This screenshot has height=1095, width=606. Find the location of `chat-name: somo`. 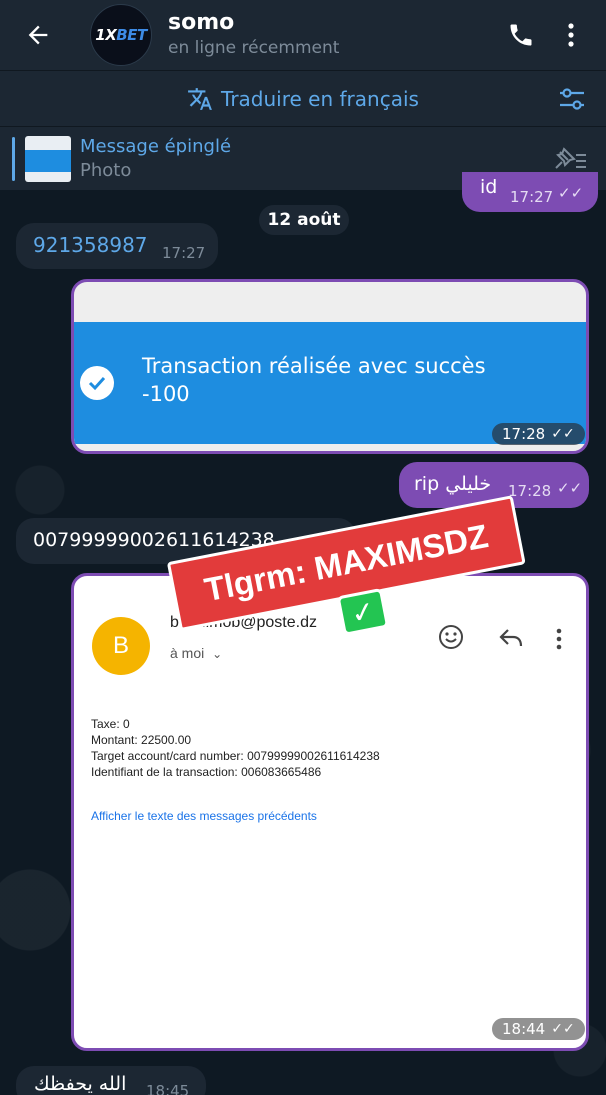

chat-name: somo is located at coordinates (201, 22).